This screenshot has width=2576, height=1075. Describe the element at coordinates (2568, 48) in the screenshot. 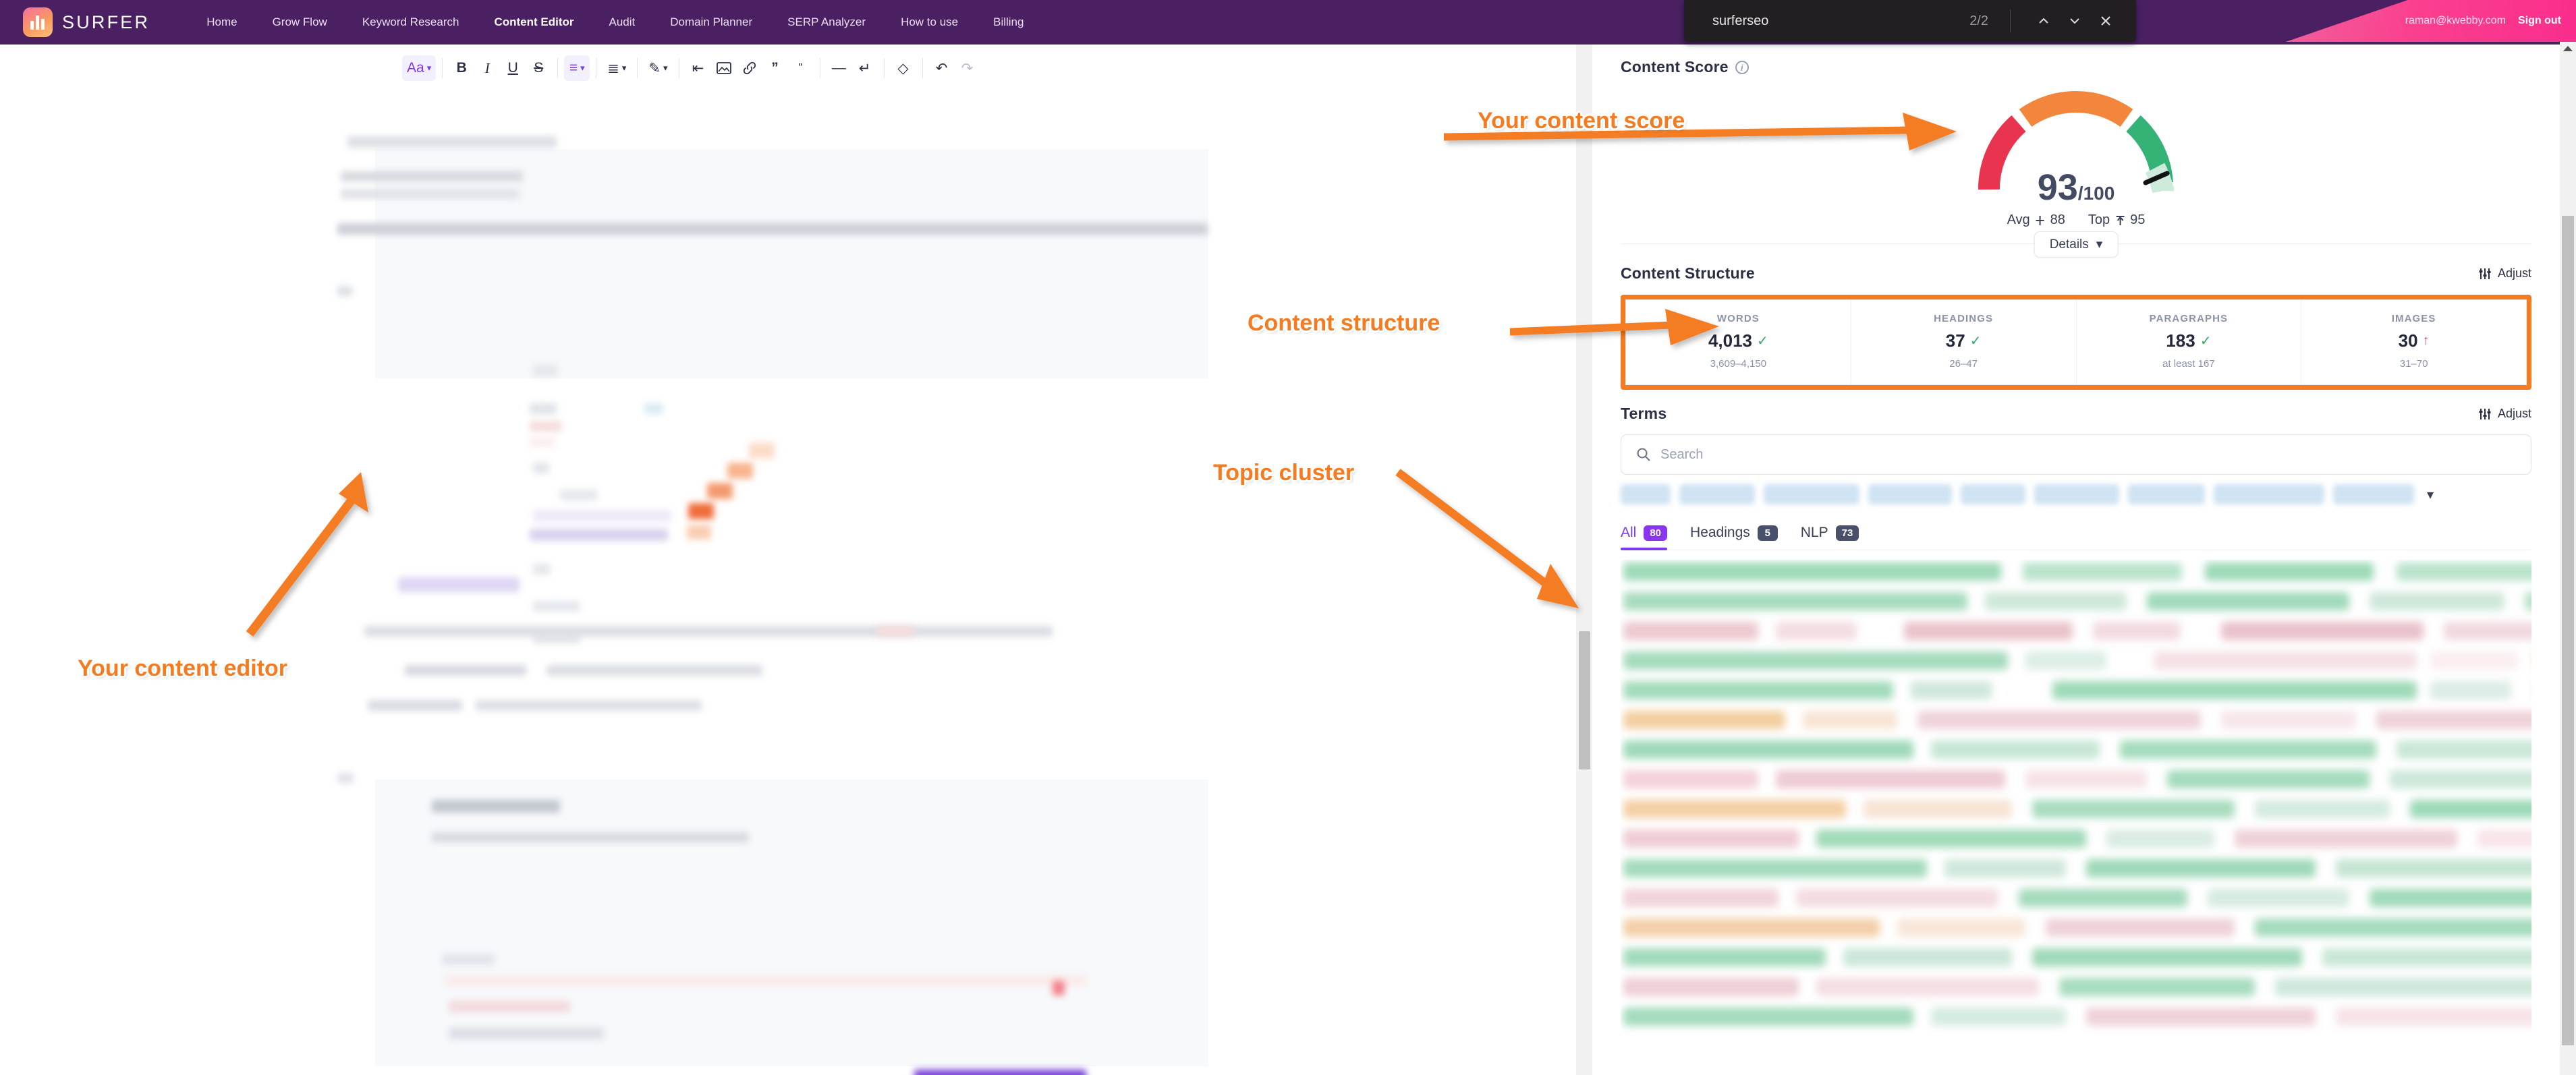

I see `scroll-up-arrow-icon` at that location.